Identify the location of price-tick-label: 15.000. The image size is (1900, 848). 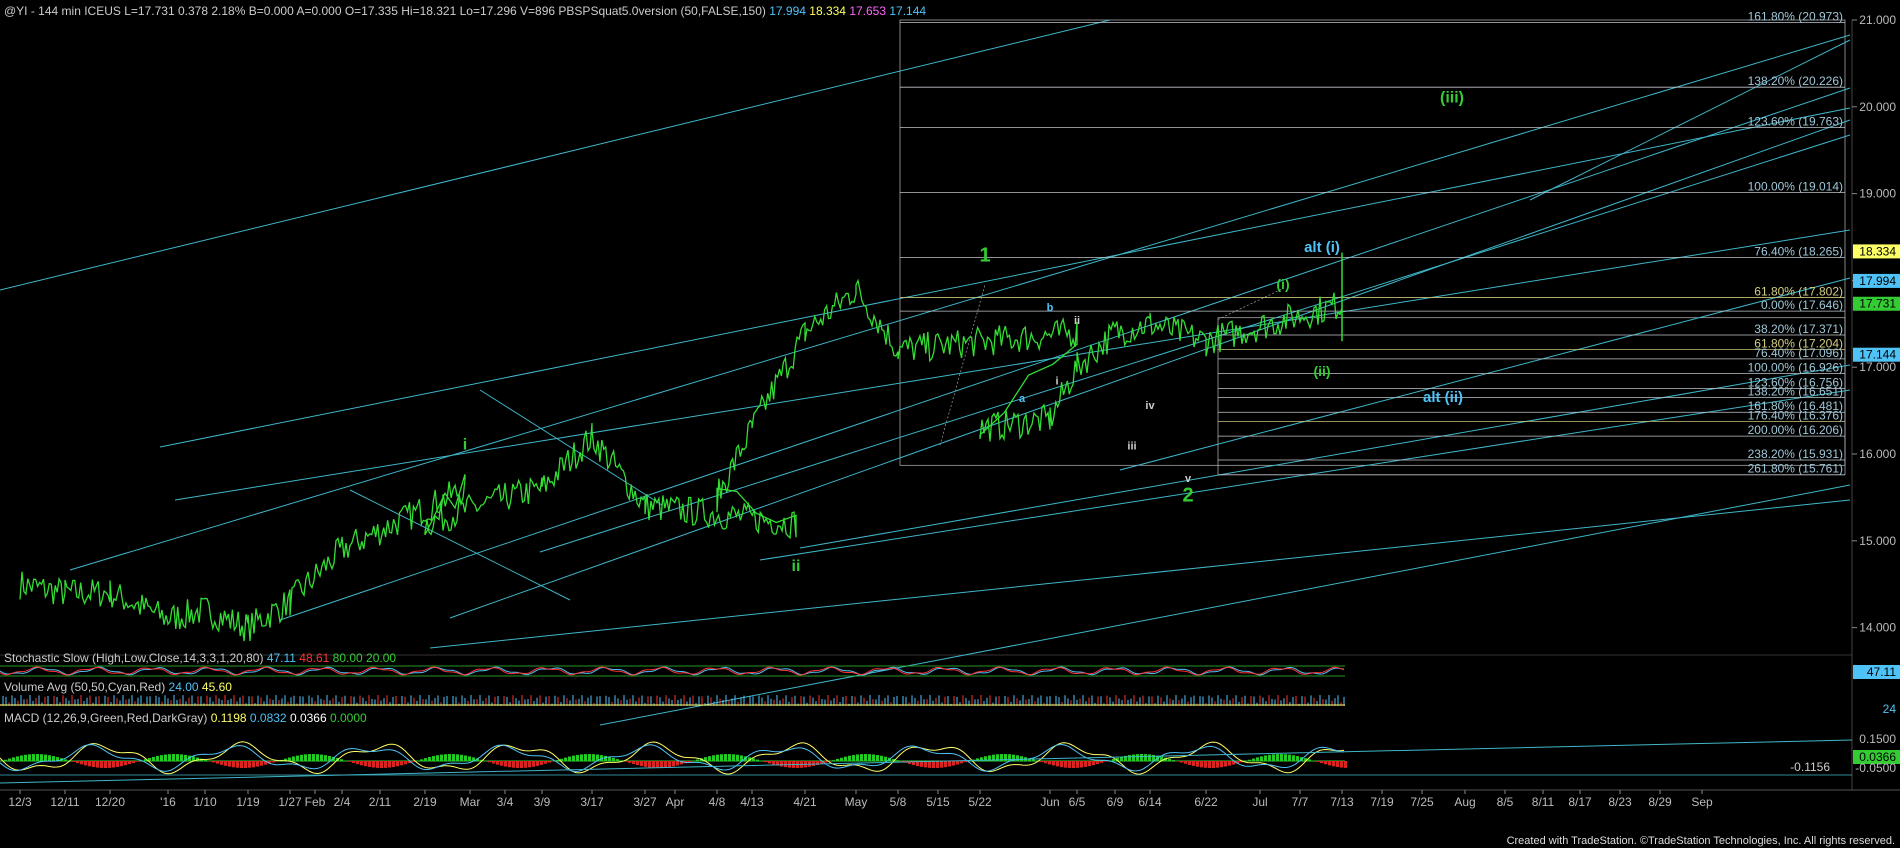
(1877, 541).